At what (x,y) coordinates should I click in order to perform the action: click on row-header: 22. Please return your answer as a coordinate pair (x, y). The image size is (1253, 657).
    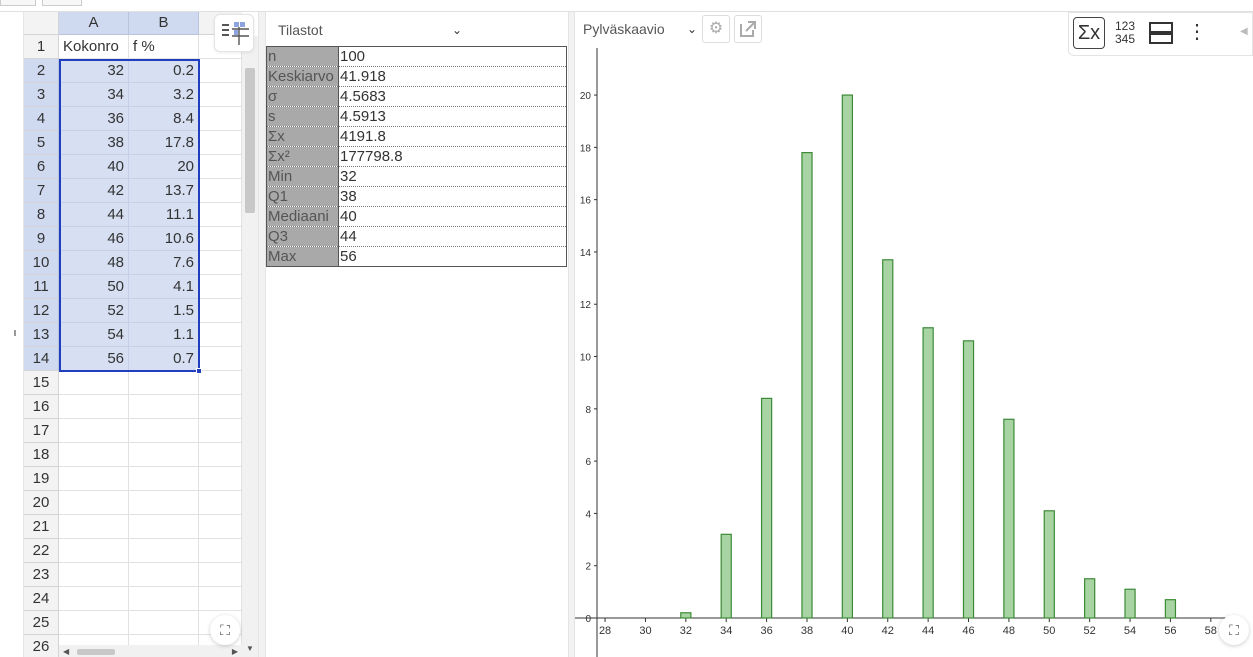
    Looking at the image, I should click on (41, 551).